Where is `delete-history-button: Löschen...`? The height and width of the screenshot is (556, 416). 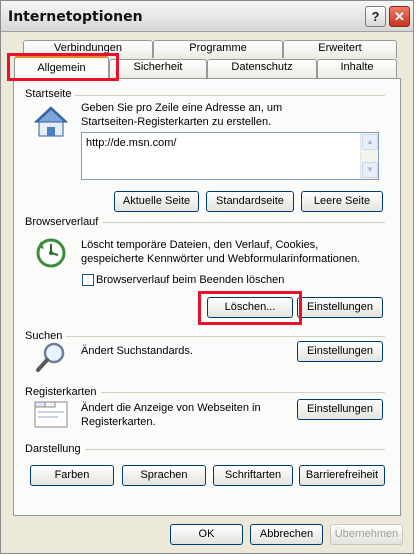
delete-history-button: Löschen... is located at coordinates (250, 307).